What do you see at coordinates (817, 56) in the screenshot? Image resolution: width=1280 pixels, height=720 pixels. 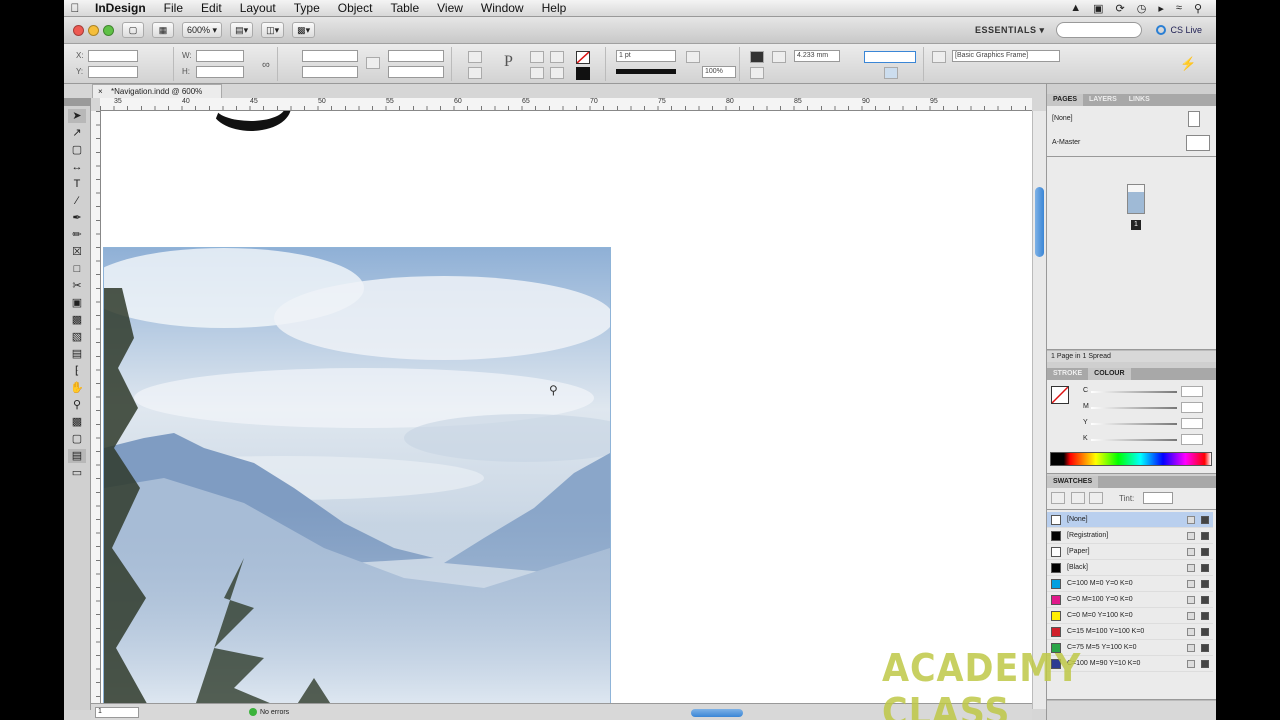 I see `corner-size-field: 4.233 mm` at bounding box center [817, 56].